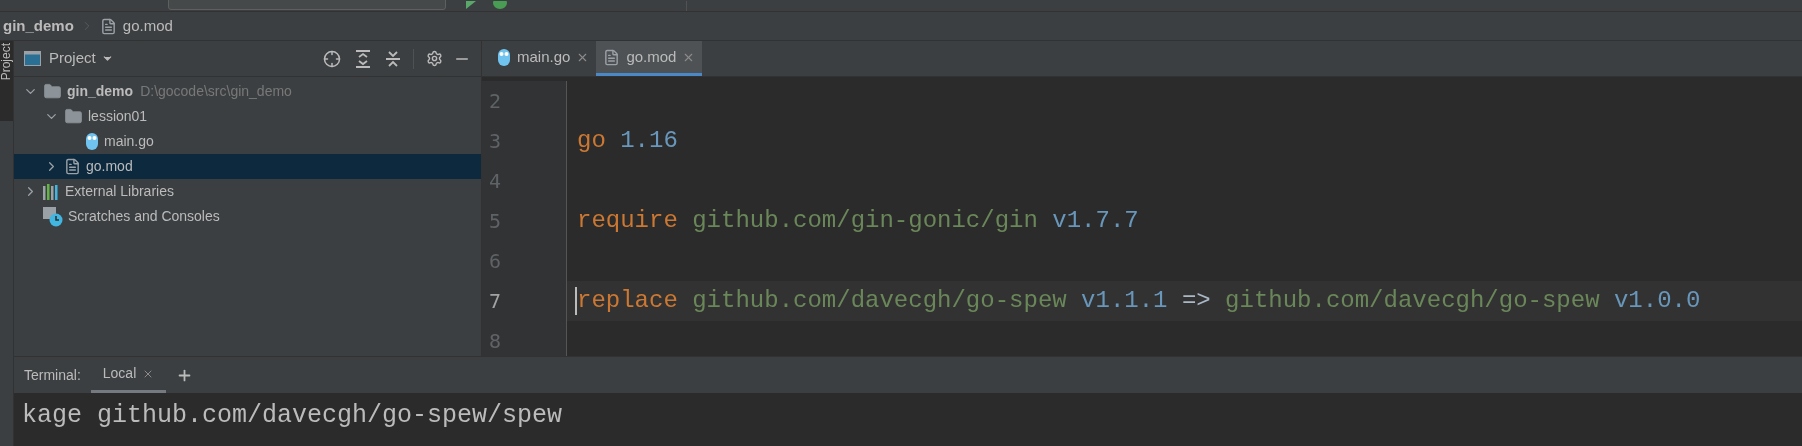 This screenshot has height=446, width=1802. I want to click on tree-row: gin_demo D:\gocode\src\gin_demo, so click(247, 91).